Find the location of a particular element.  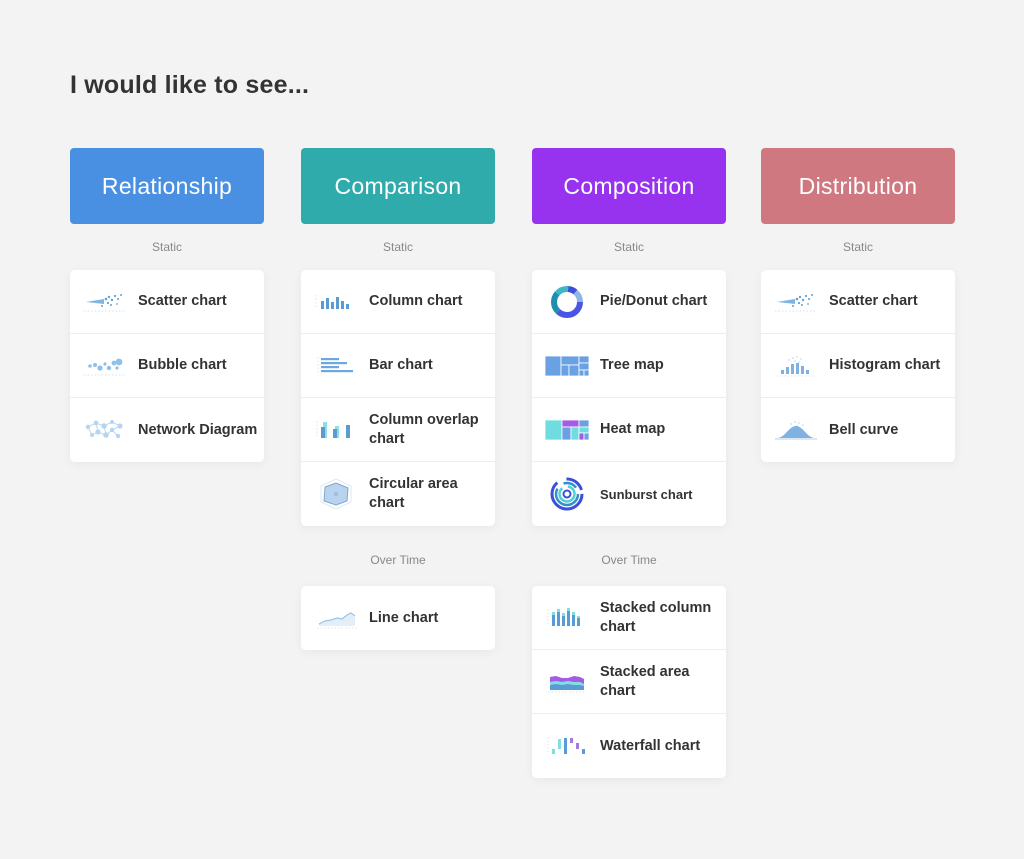

chart-option-label: Pie/Donut chart is located at coordinates (654, 301).